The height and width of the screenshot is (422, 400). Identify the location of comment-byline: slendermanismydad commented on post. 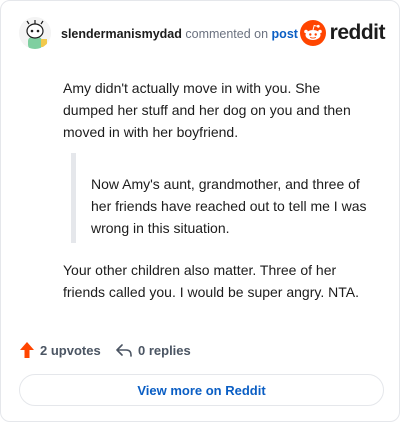
(179, 34).